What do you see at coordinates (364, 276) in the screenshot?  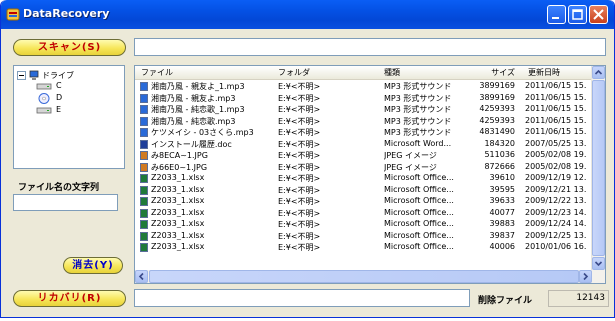 I see `hscroll-thumb` at bounding box center [364, 276].